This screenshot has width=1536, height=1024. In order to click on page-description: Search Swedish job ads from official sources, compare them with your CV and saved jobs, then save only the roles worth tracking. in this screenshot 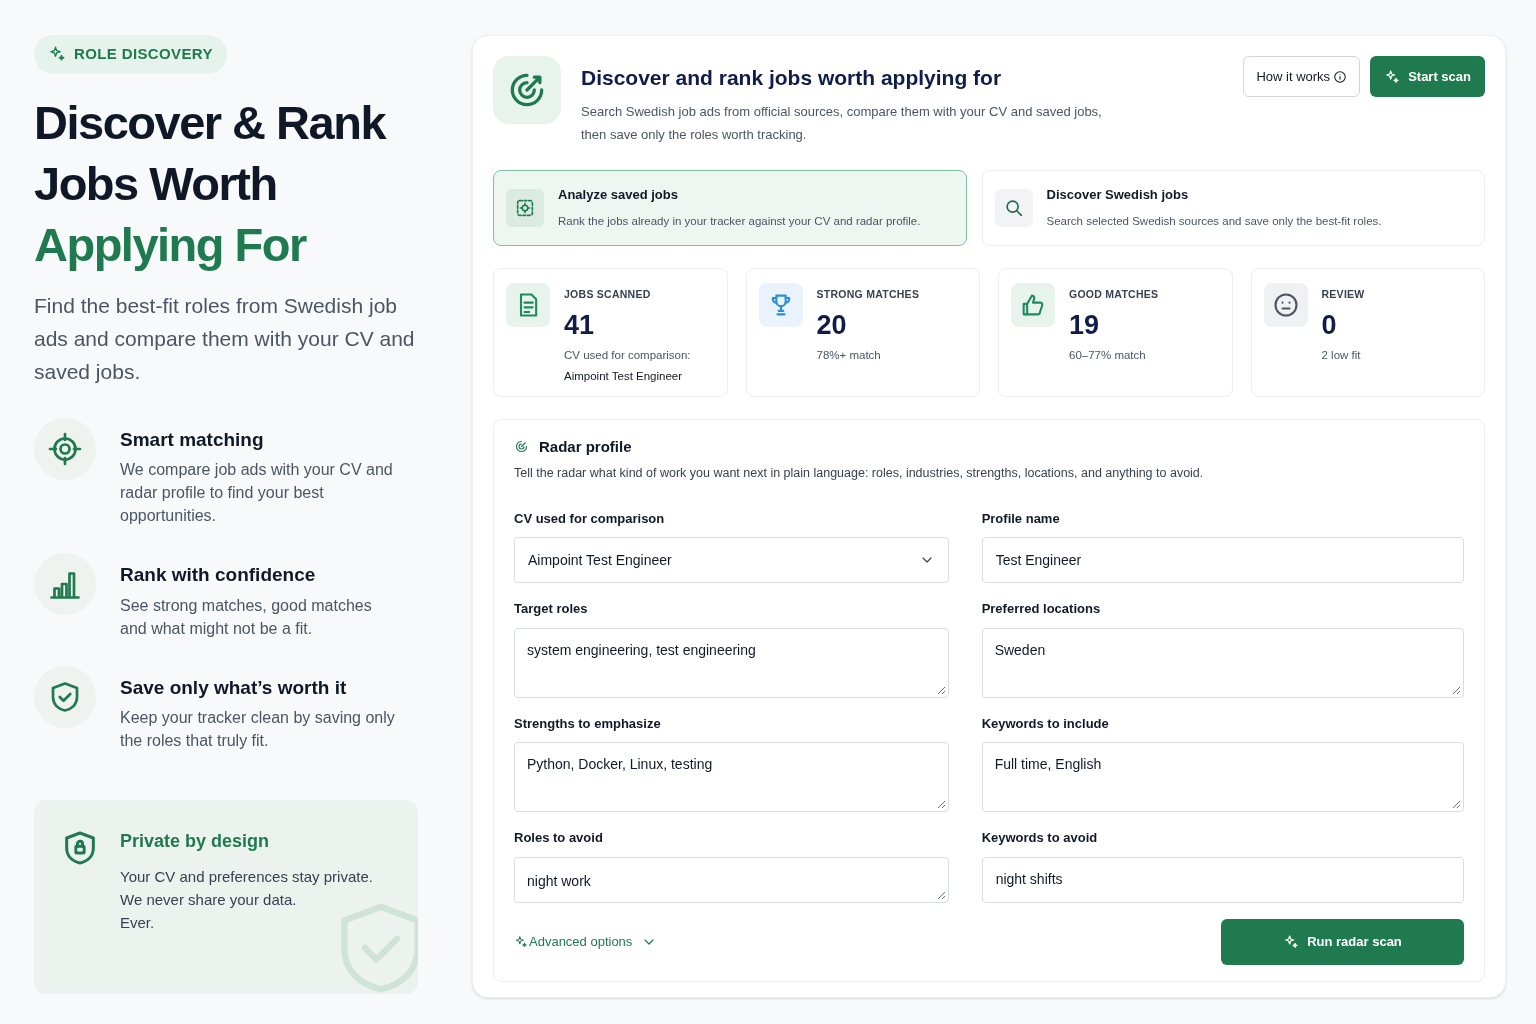, I will do `click(842, 123)`.